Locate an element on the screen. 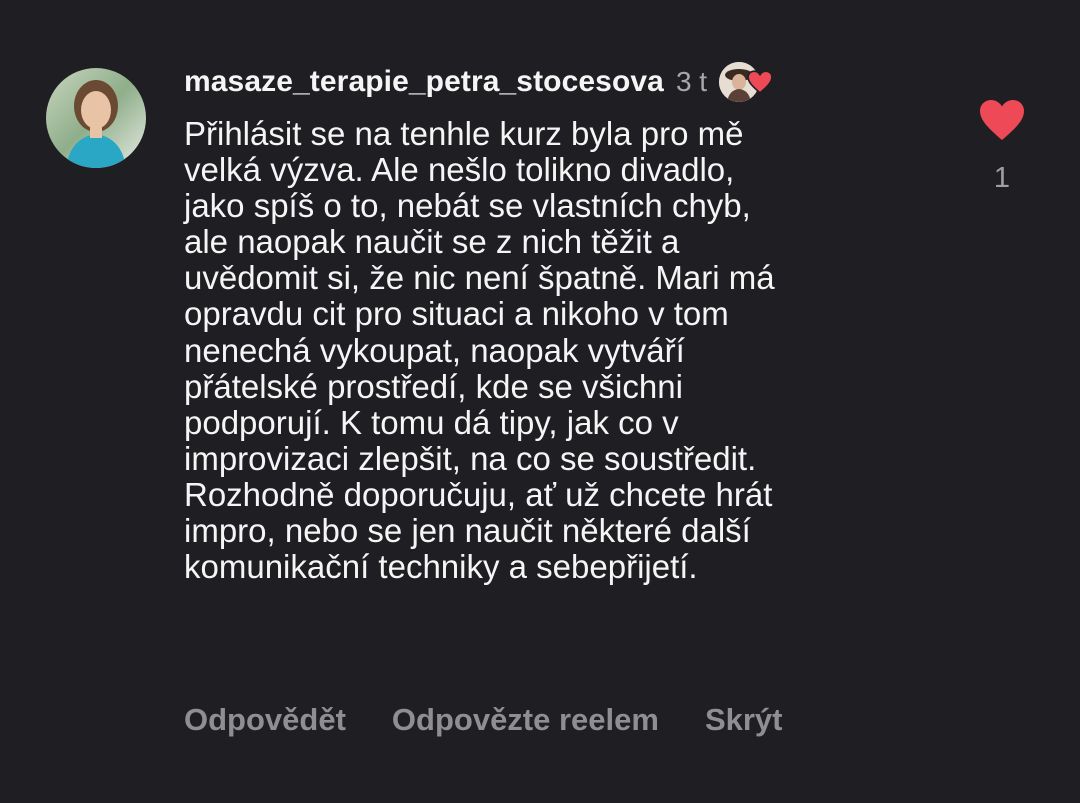 This screenshot has height=803, width=1080. username: masaze_terapie_petra_stocesova is located at coordinates (424, 82).